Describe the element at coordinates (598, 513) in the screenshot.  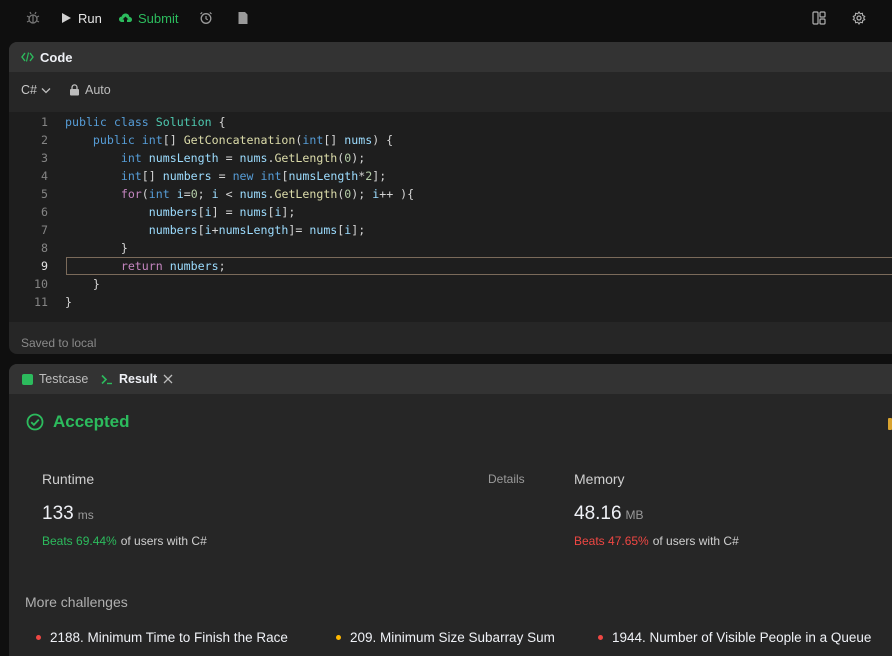
I see `memory-value: 48.16` at that location.